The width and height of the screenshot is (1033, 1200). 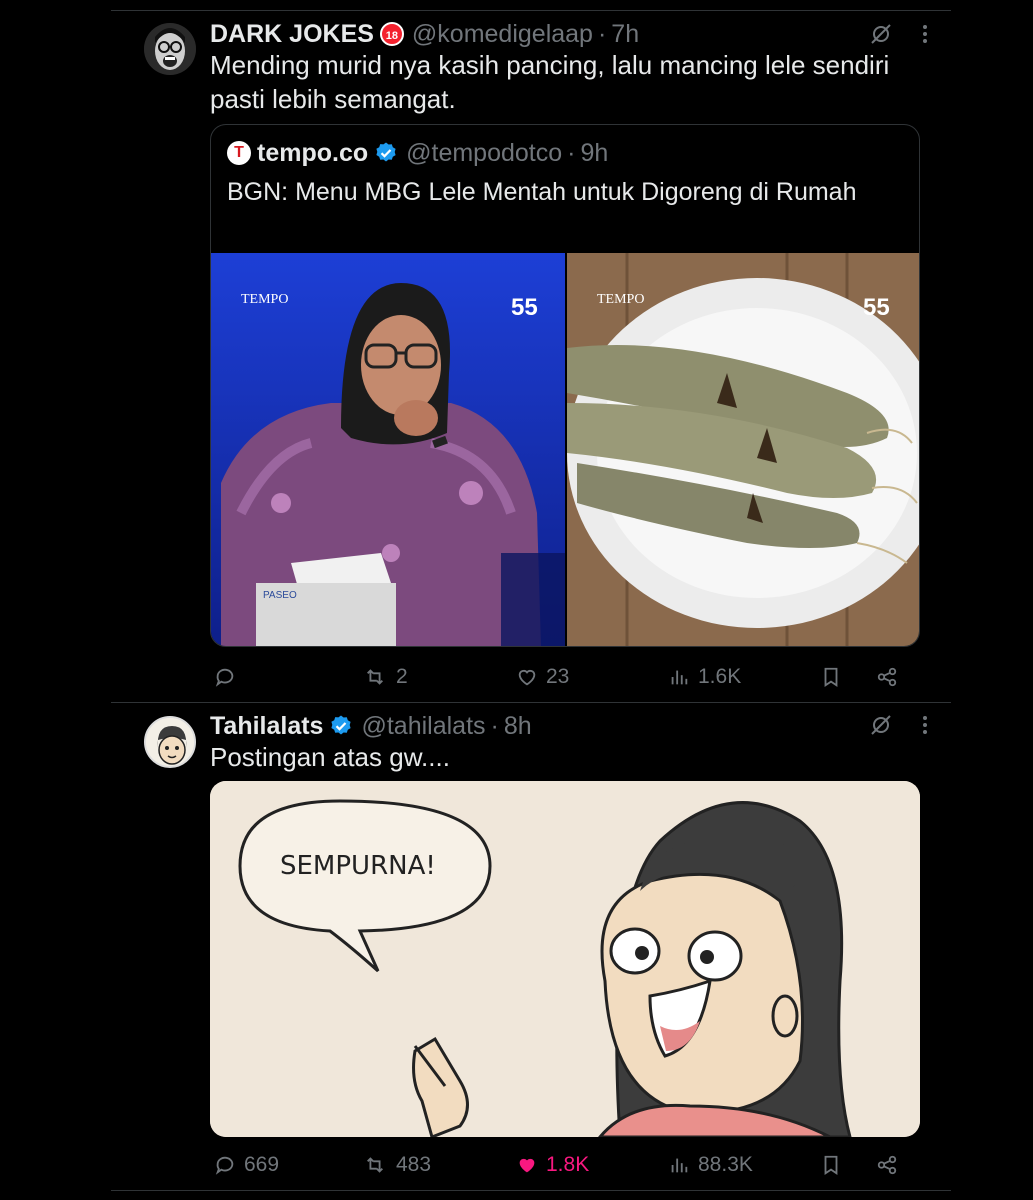 I want to click on repost-count: 483, so click(x=414, y=1164).